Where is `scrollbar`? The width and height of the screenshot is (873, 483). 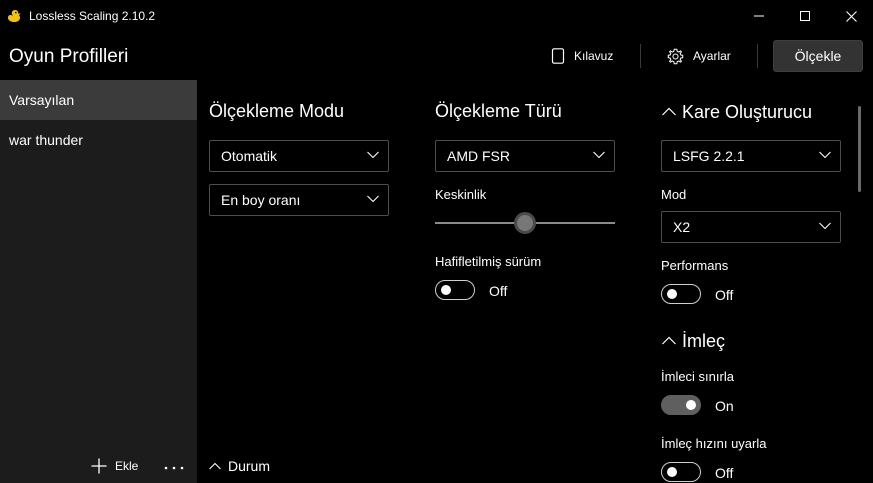
scrollbar is located at coordinates (859, 149).